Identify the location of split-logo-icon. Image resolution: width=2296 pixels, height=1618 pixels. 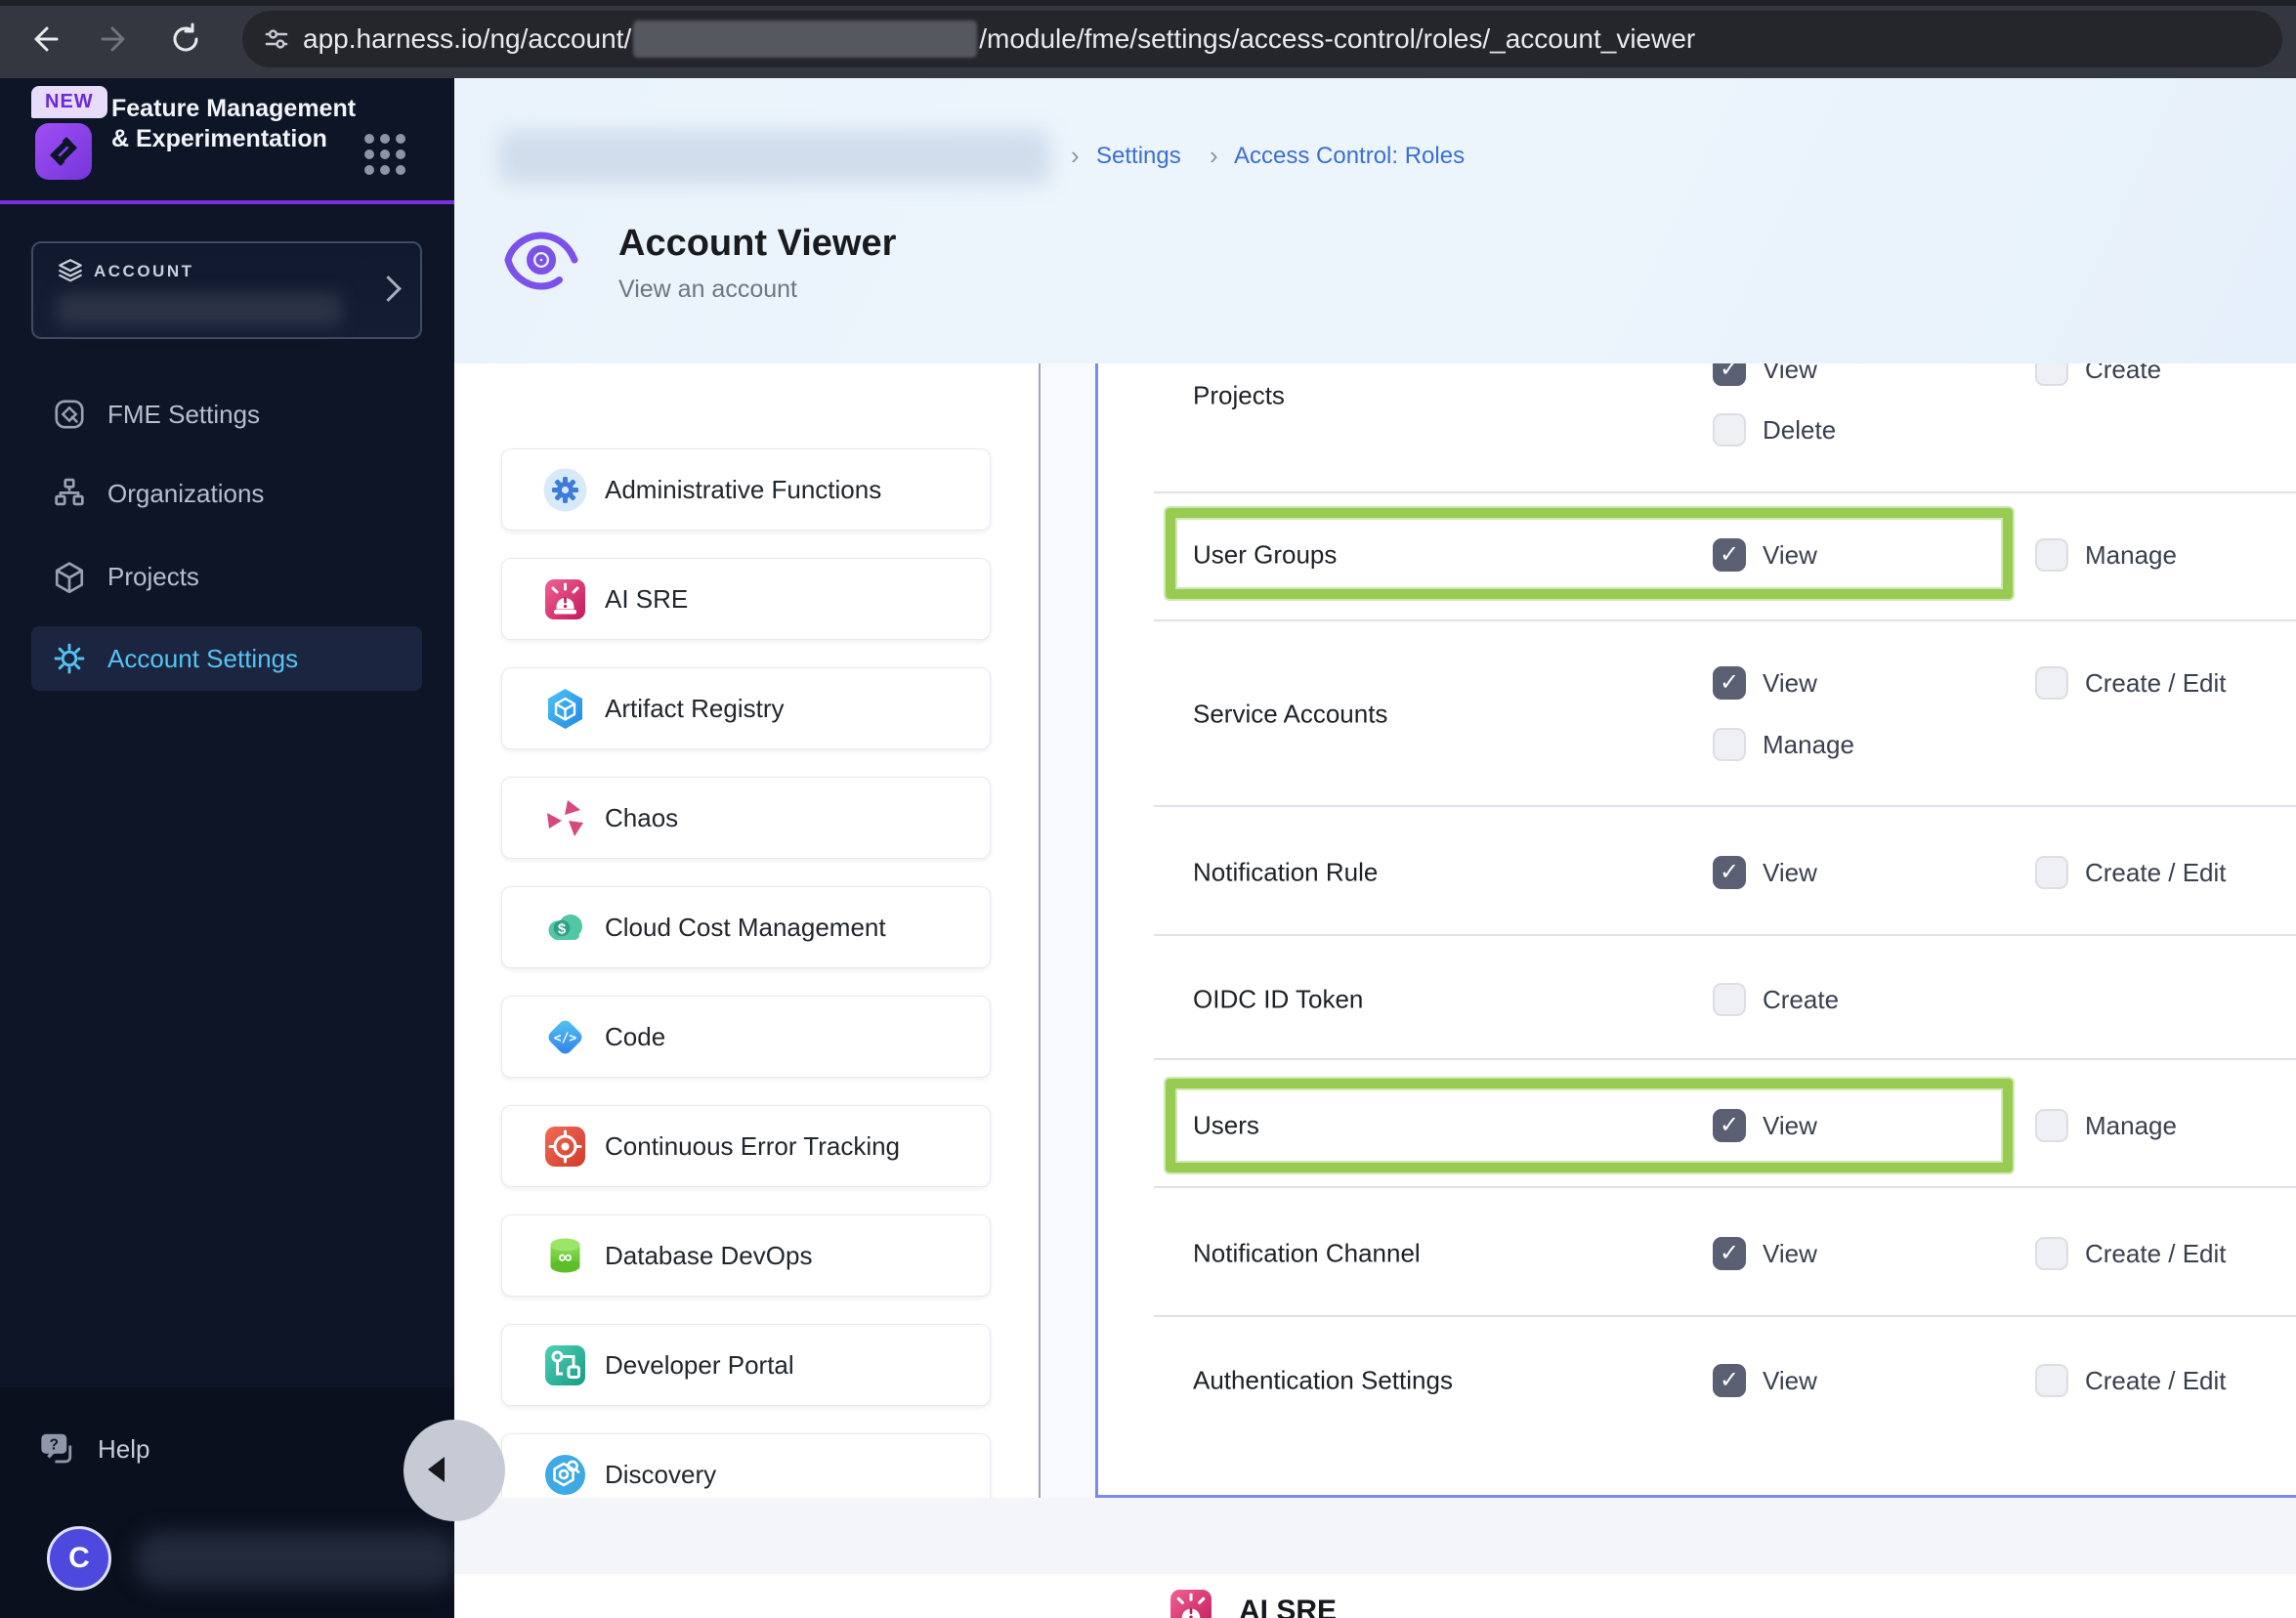
(63, 151).